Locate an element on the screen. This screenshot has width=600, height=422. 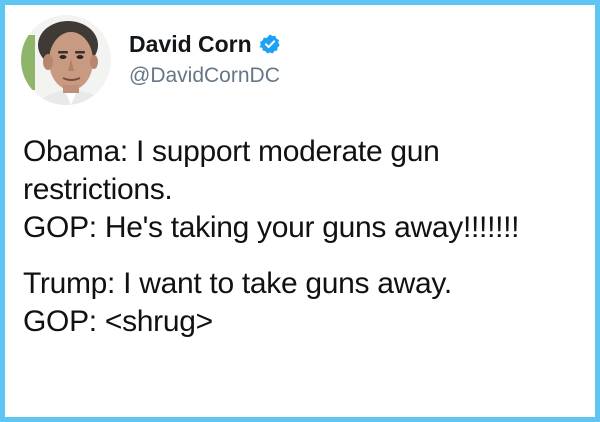
tweet-line: GOP: He's taking your guns away!!!!!!! is located at coordinates (271, 227).